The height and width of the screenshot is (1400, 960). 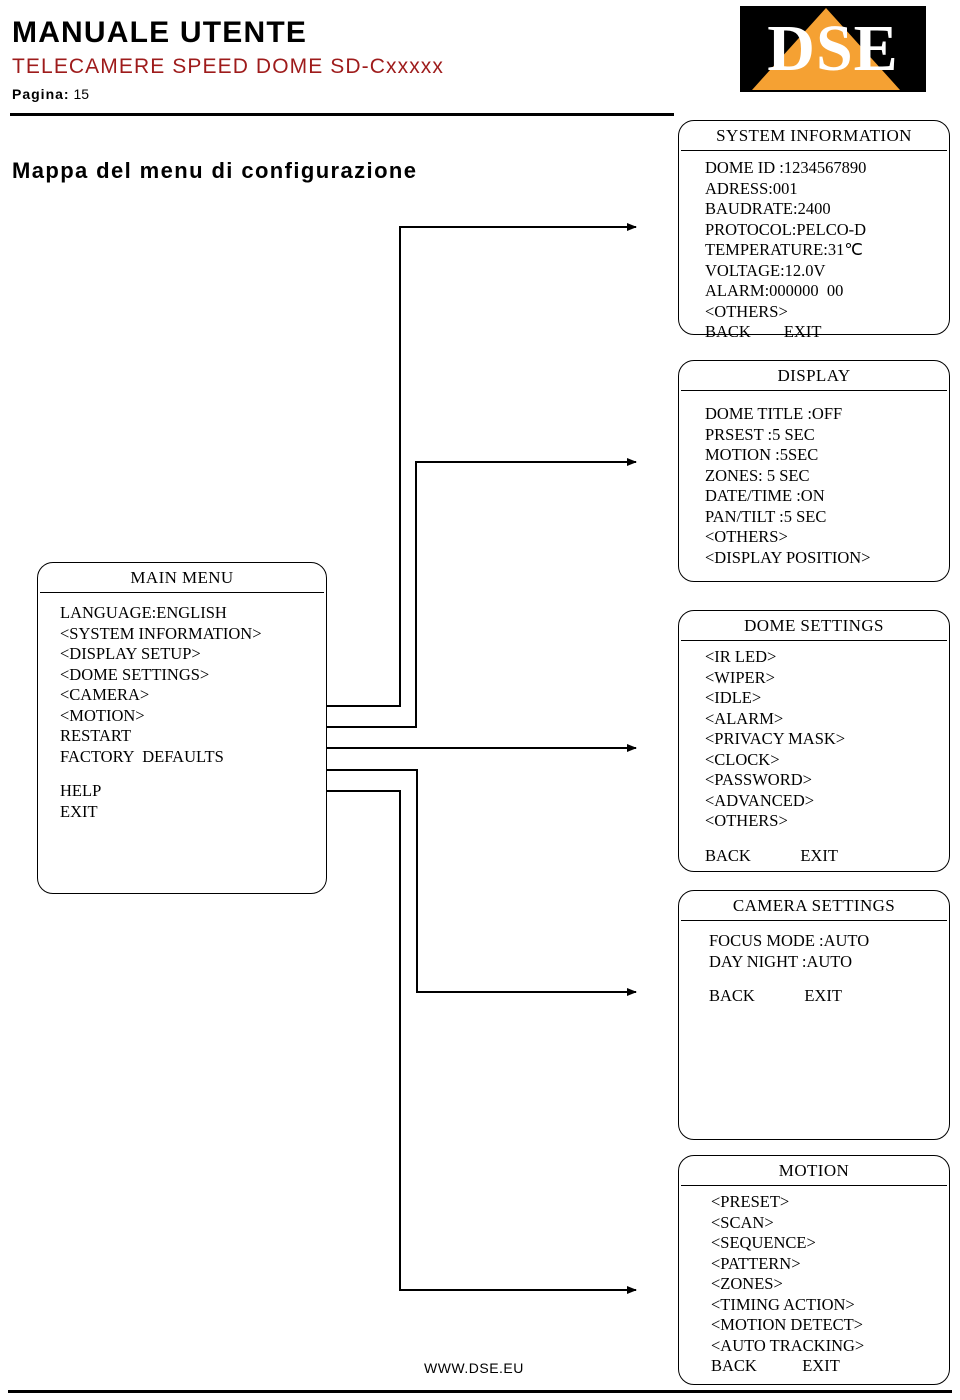 I want to click on box-nav-dome-settings: BACK EXIT, so click(x=827, y=856).